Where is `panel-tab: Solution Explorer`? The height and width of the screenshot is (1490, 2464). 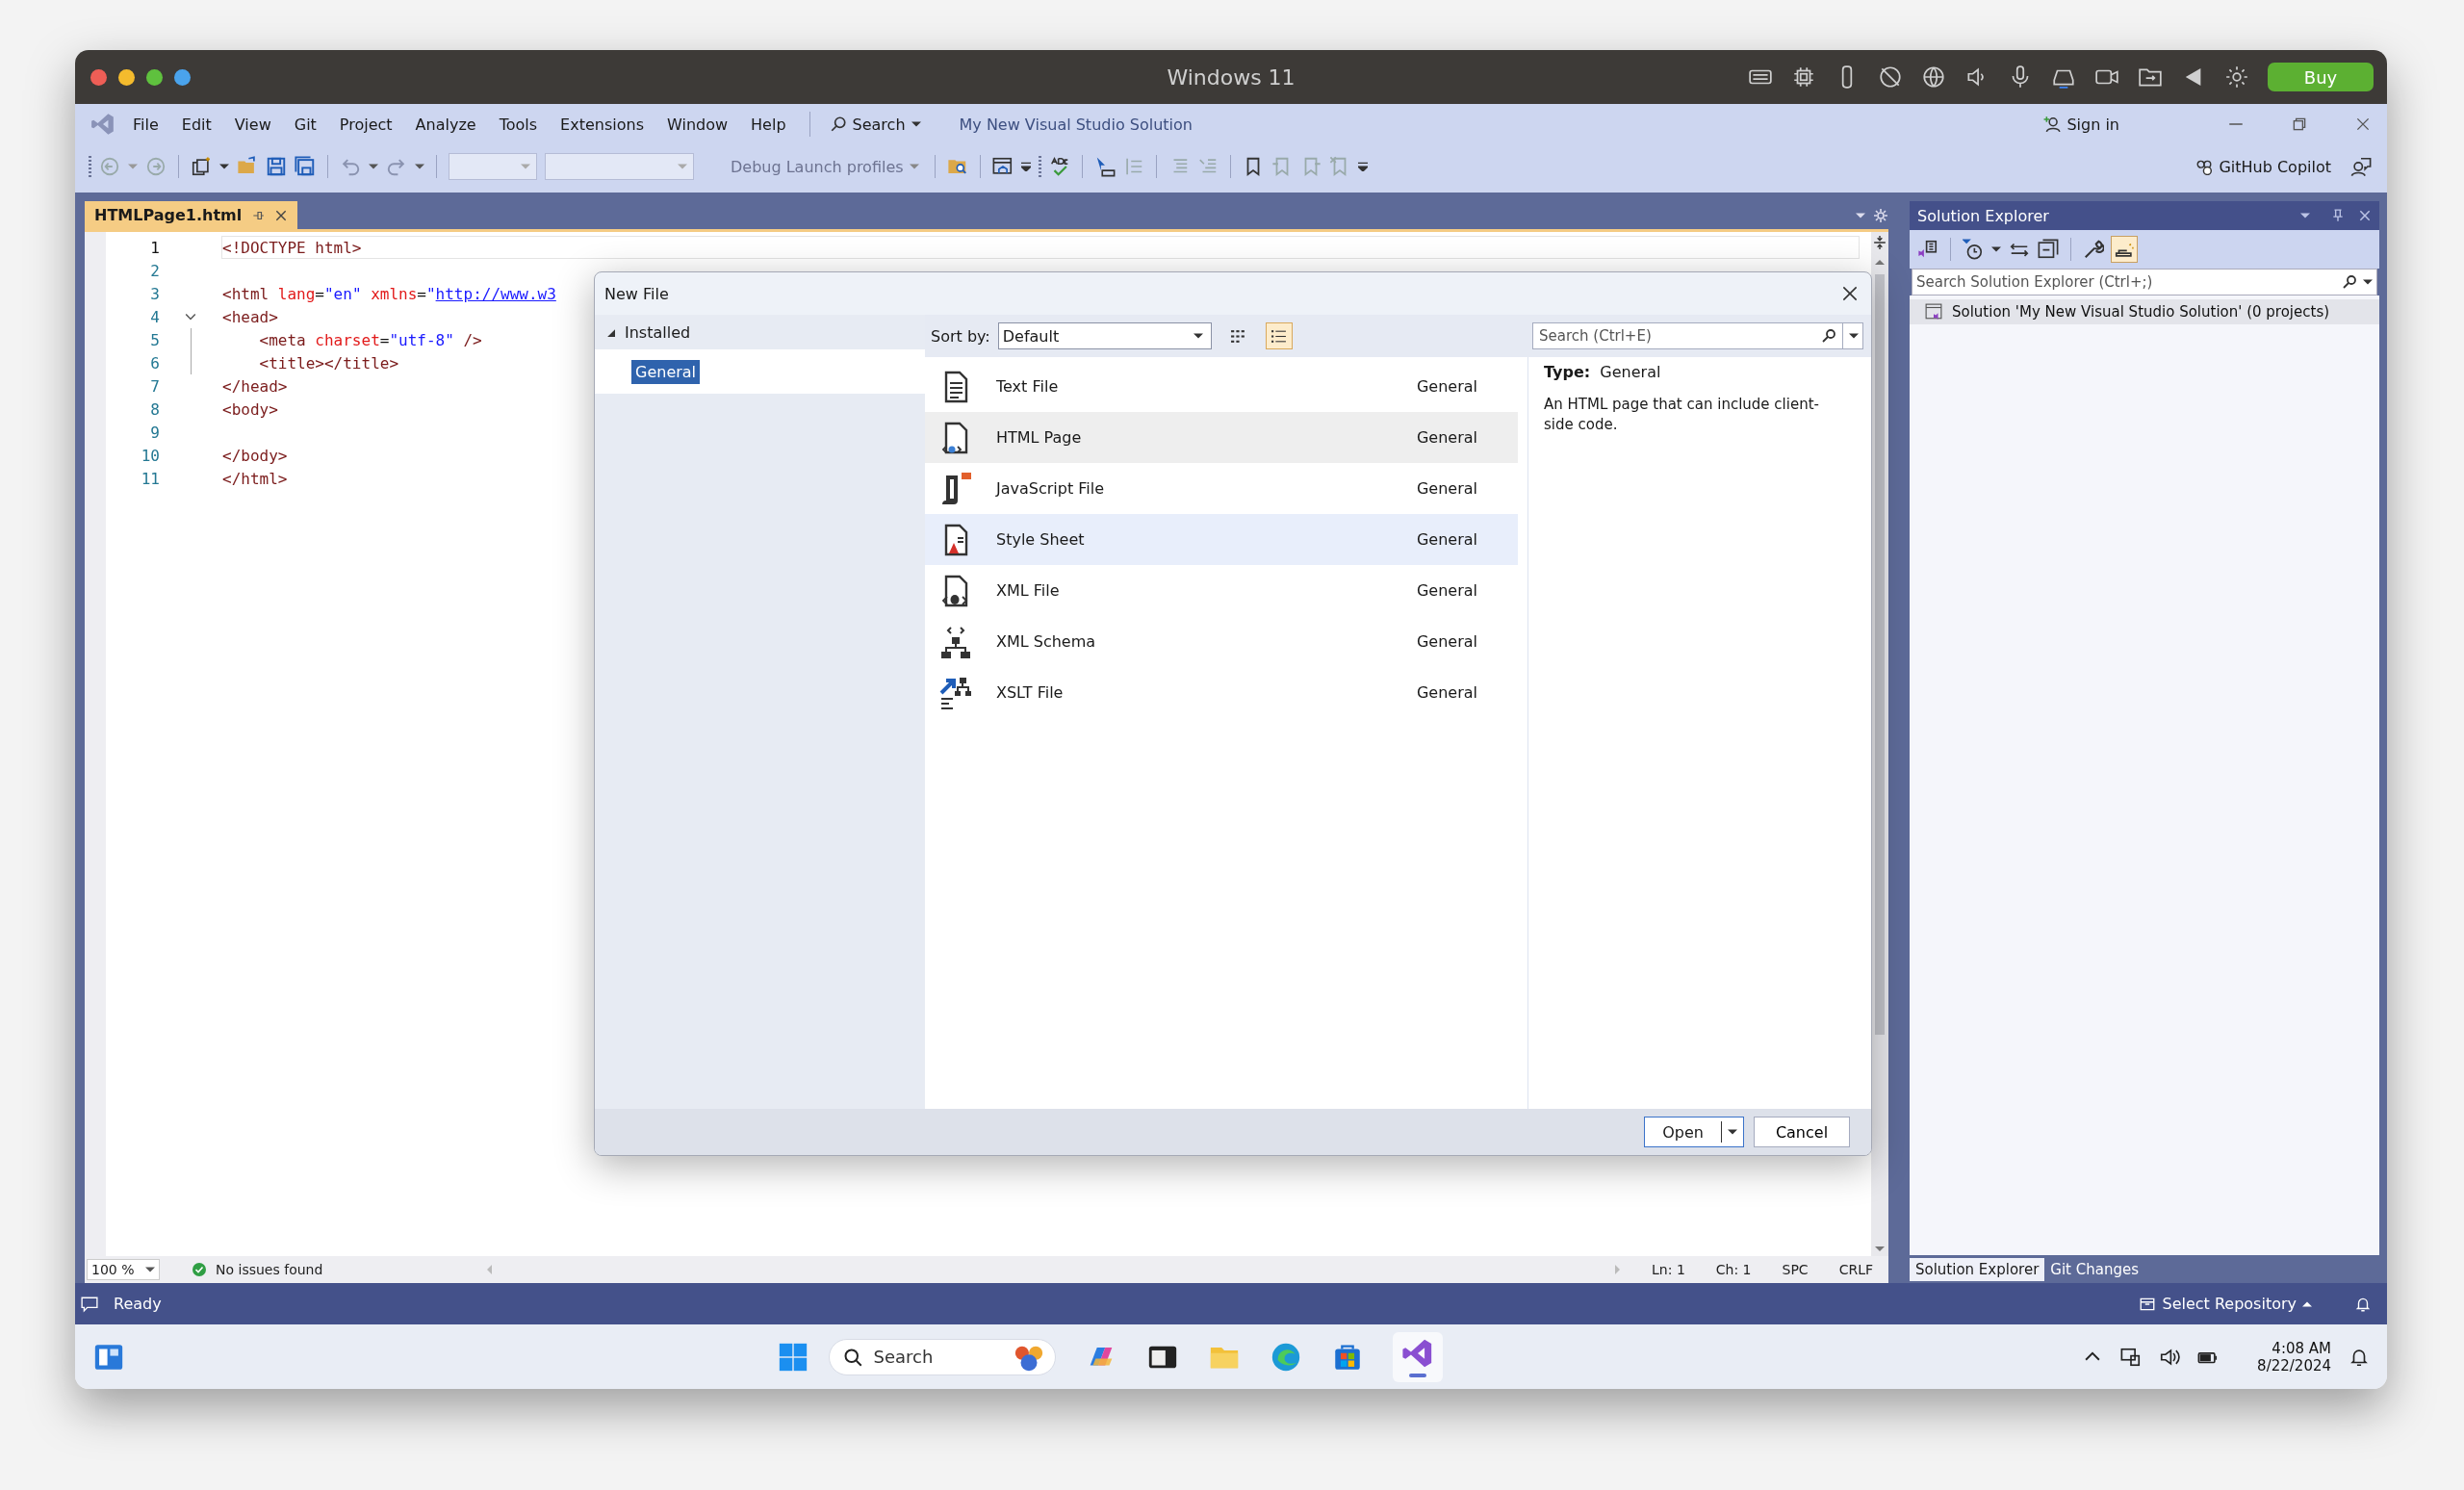
panel-tab: Solution Explorer is located at coordinates (1977, 1269).